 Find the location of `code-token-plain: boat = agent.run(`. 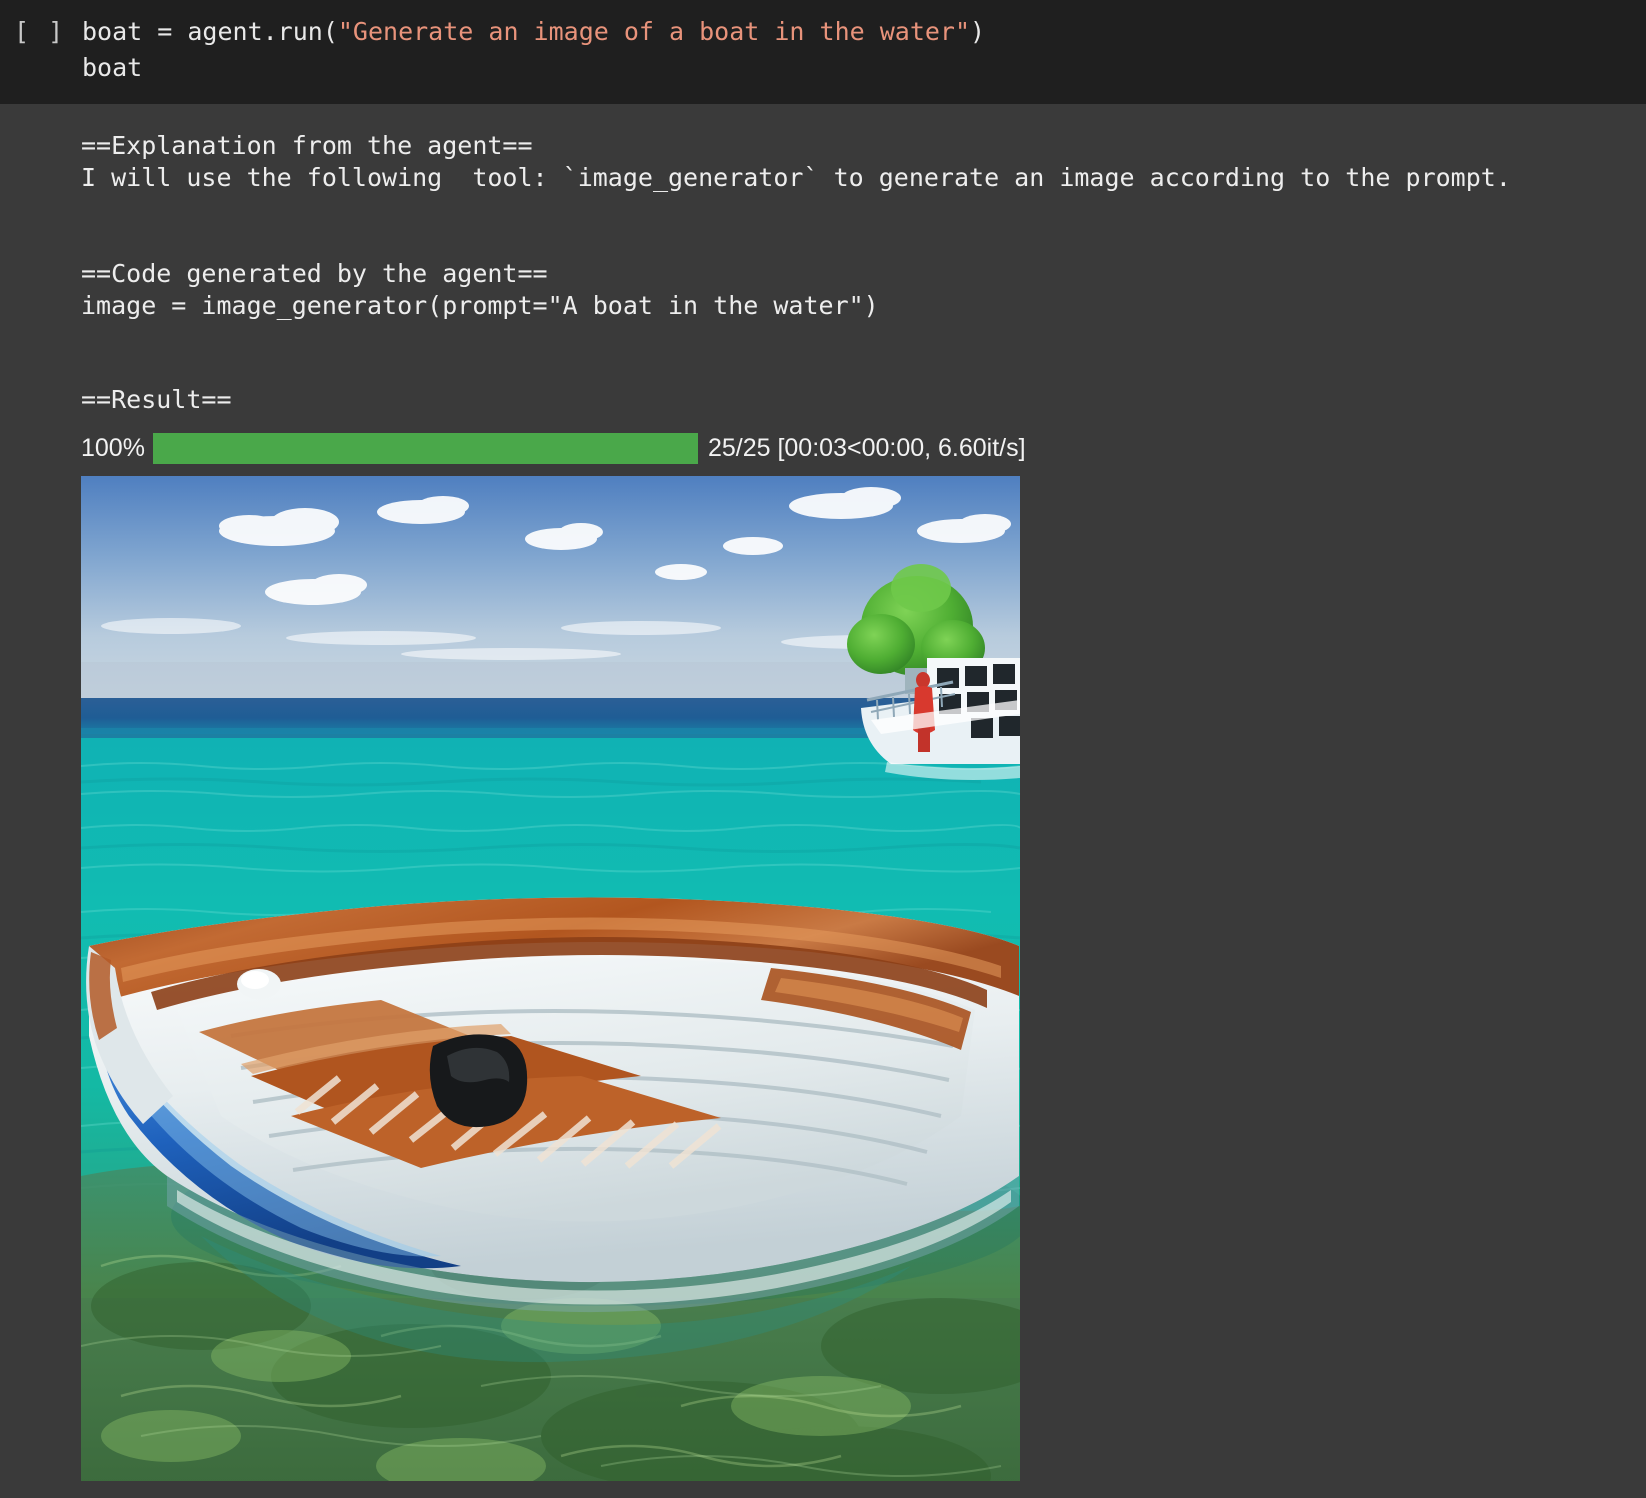

code-token-plain: boat = agent.run( is located at coordinates (210, 31).